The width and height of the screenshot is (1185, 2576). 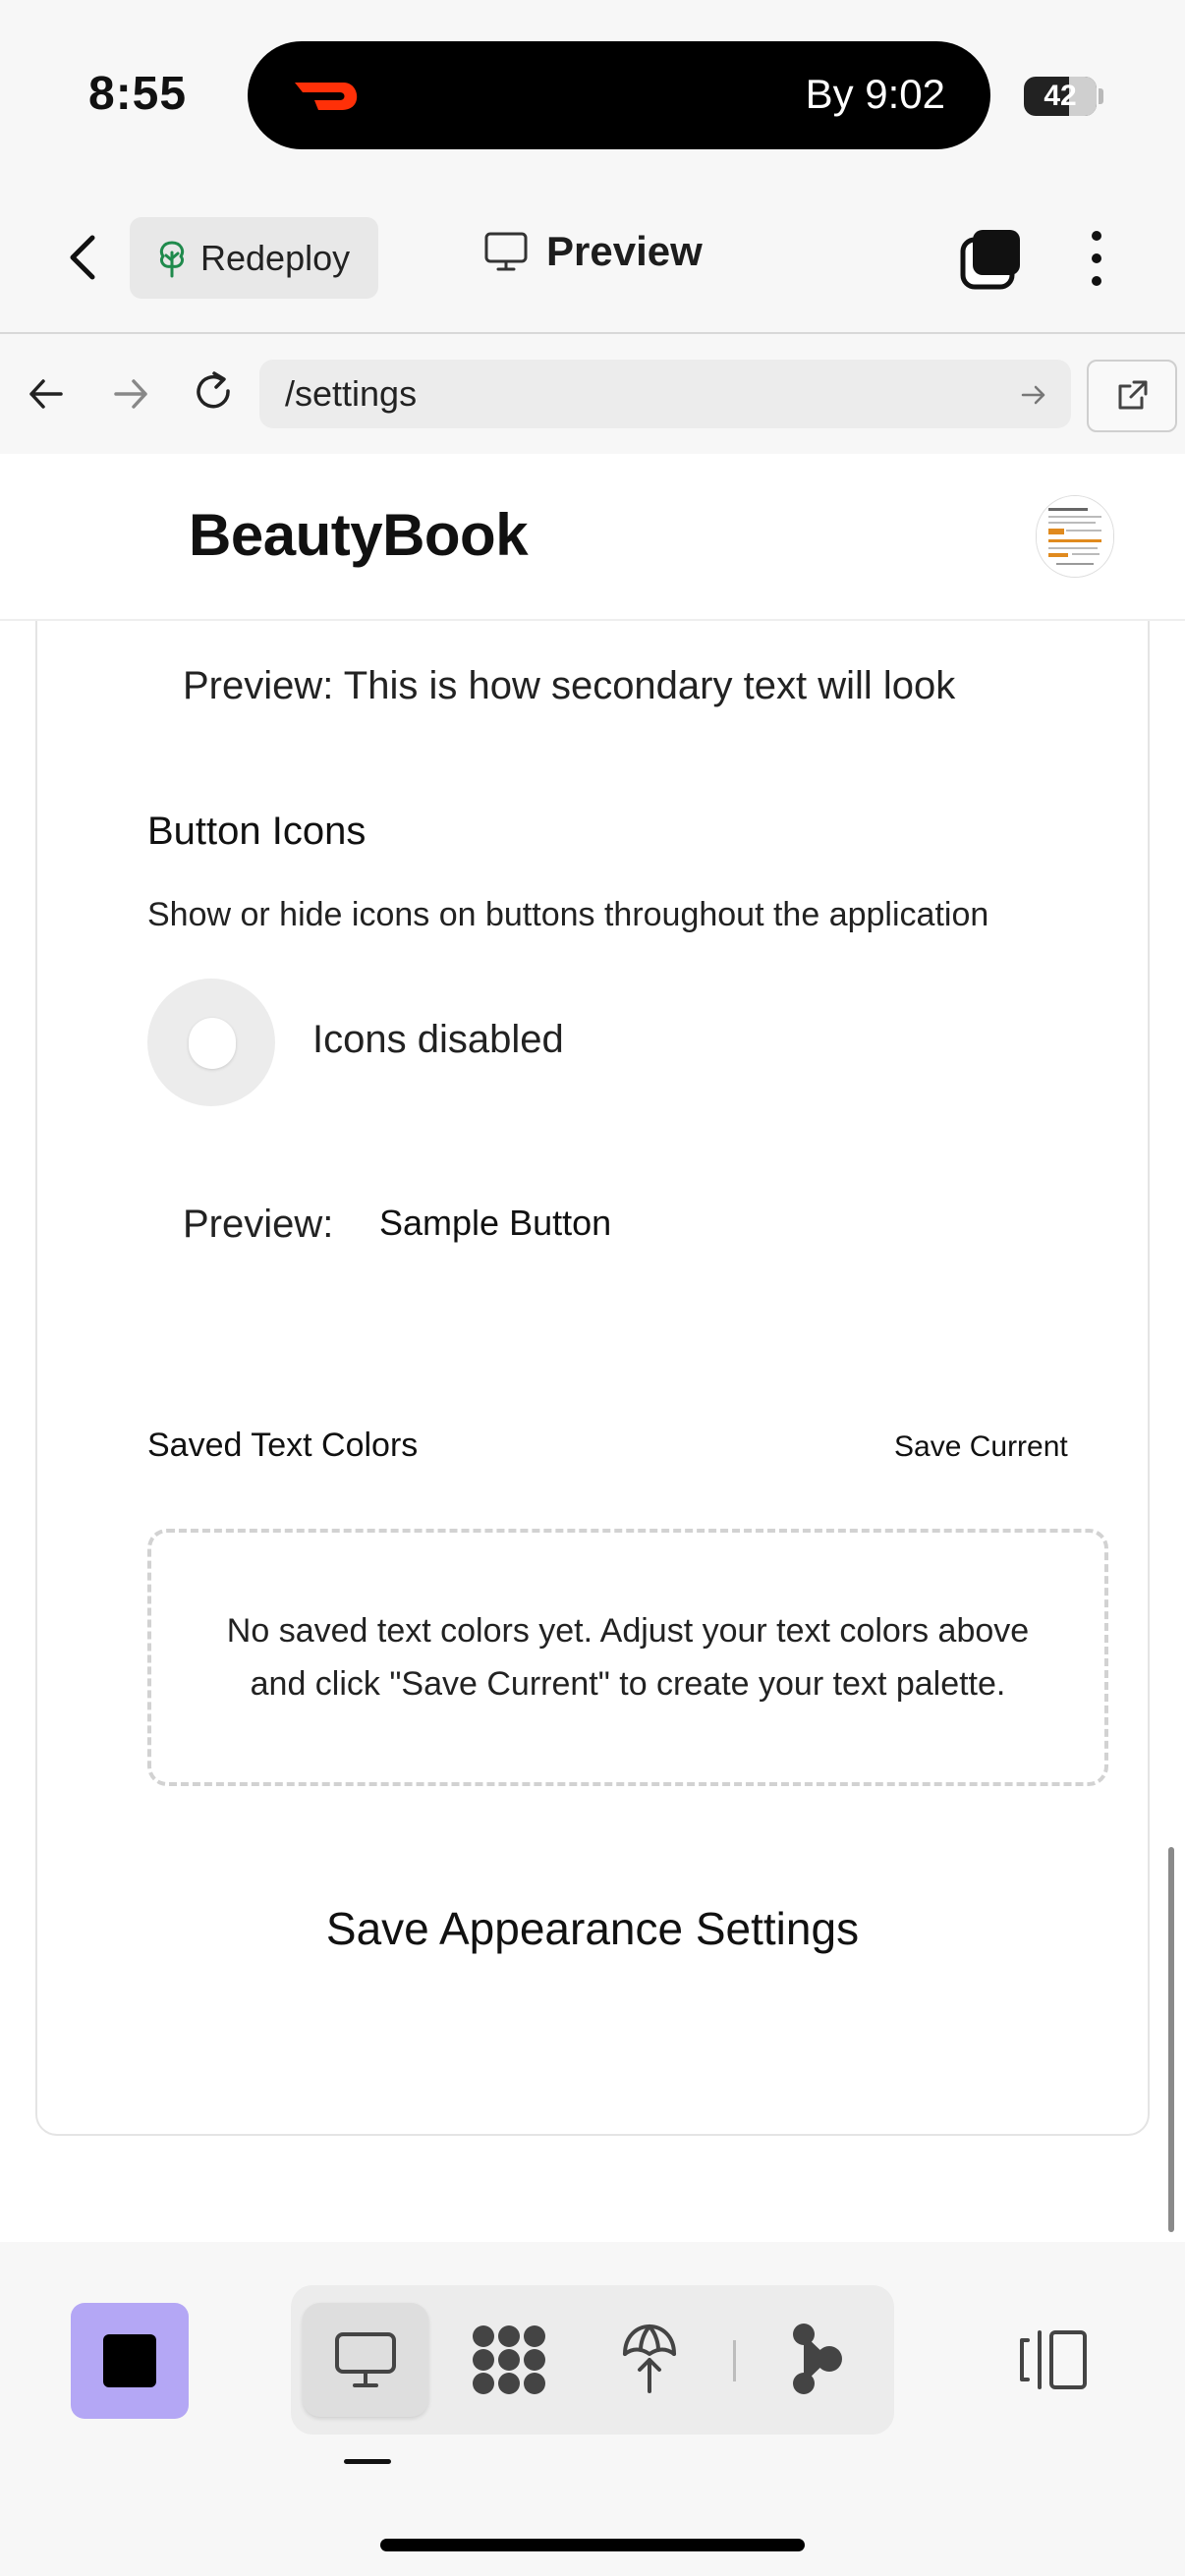 What do you see at coordinates (283, 1445) in the screenshot?
I see `saved-text-colors-heading: Saved Text Colors` at bounding box center [283, 1445].